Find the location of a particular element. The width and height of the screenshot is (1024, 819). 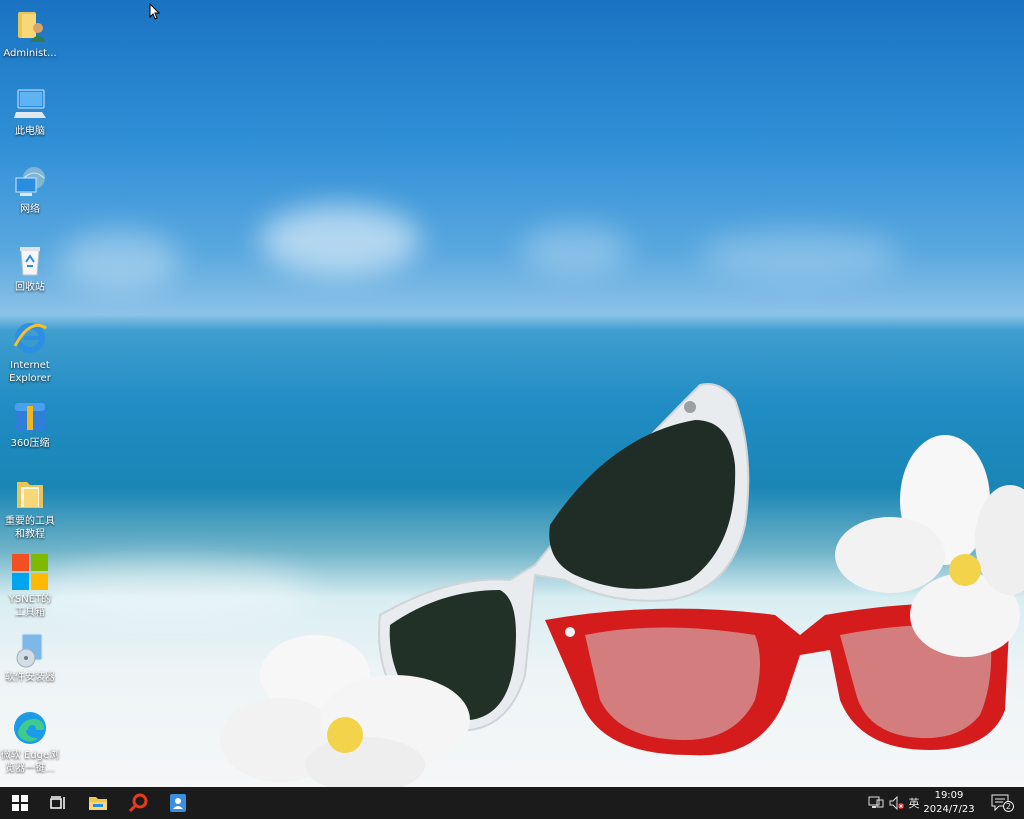

file-explorer-button is located at coordinates (98, 803).